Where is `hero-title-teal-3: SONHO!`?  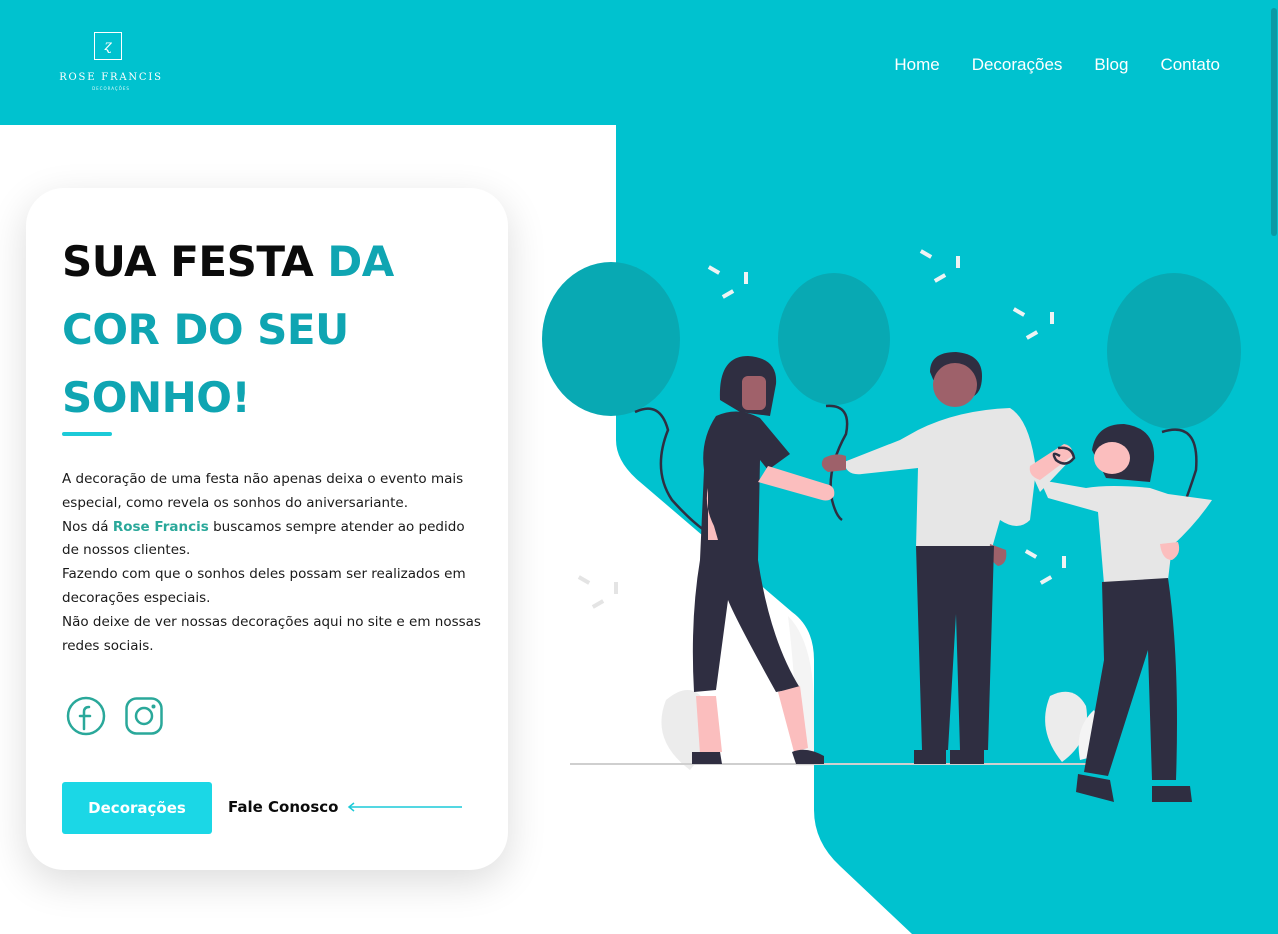
hero-title-teal-3: SONHO! is located at coordinates (156, 397).